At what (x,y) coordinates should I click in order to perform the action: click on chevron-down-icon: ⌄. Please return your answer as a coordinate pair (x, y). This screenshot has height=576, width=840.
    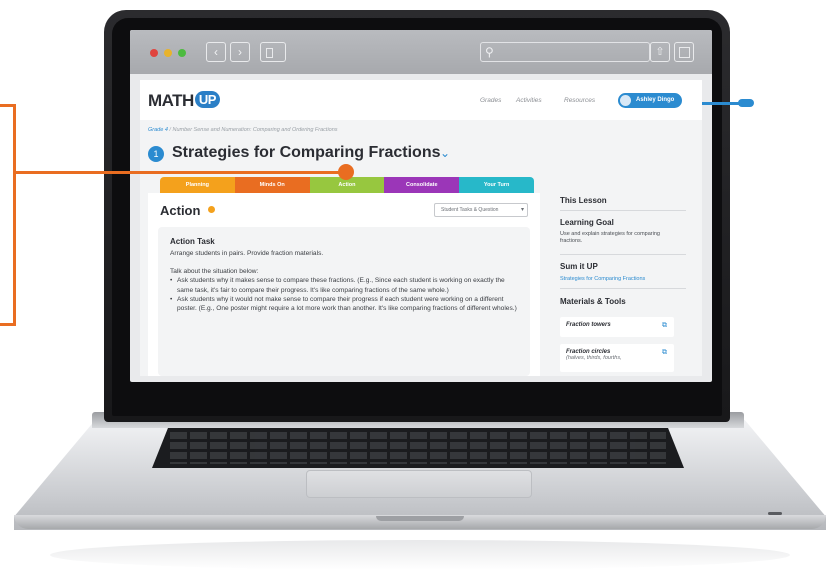
    Looking at the image, I should click on (445, 153).